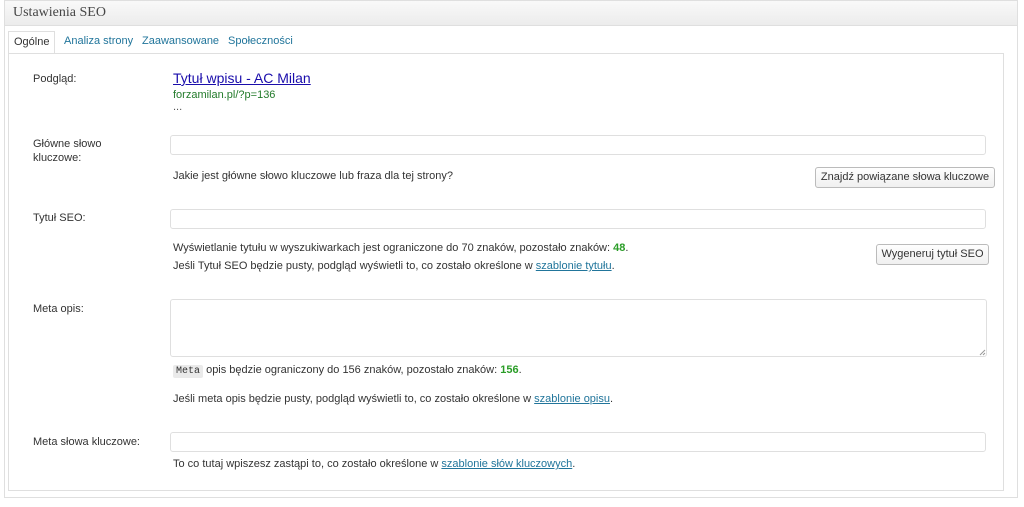 This screenshot has width=1024, height=507. What do you see at coordinates (578, 145) in the screenshot?
I see `focus-keyword-input` at bounding box center [578, 145].